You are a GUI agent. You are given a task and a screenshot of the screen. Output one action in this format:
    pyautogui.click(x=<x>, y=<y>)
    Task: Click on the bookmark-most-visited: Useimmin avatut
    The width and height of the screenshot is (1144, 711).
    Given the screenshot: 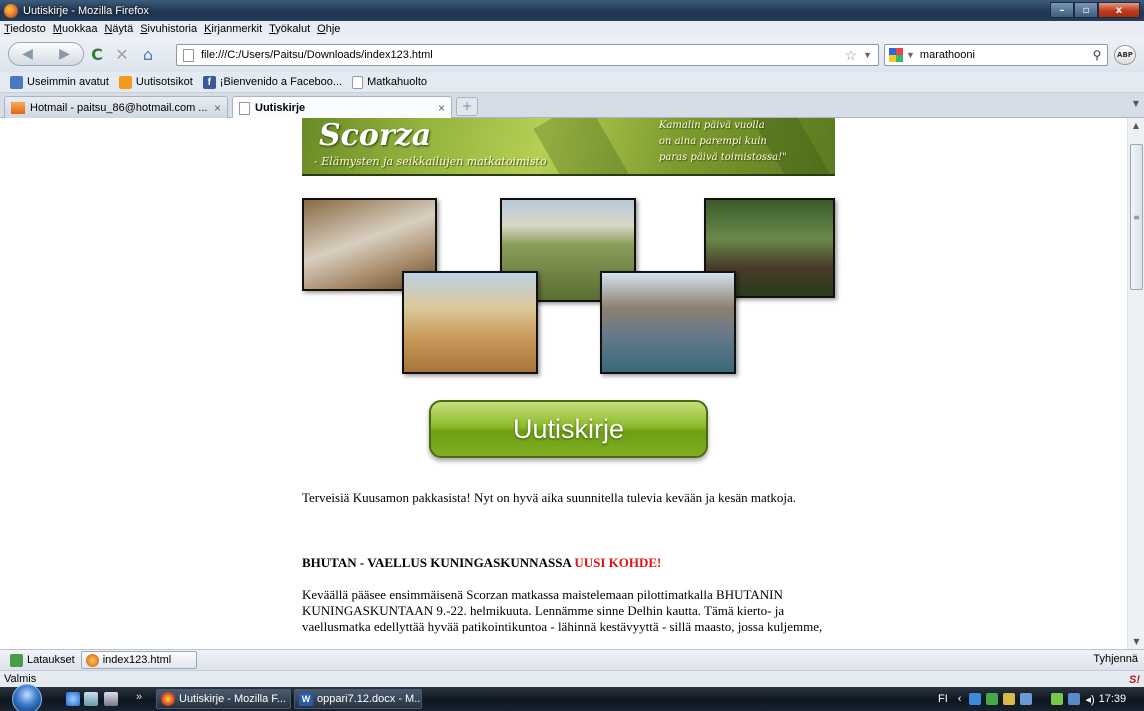 What is the action you would take?
    pyautogui.click(x=59, y=82)
    